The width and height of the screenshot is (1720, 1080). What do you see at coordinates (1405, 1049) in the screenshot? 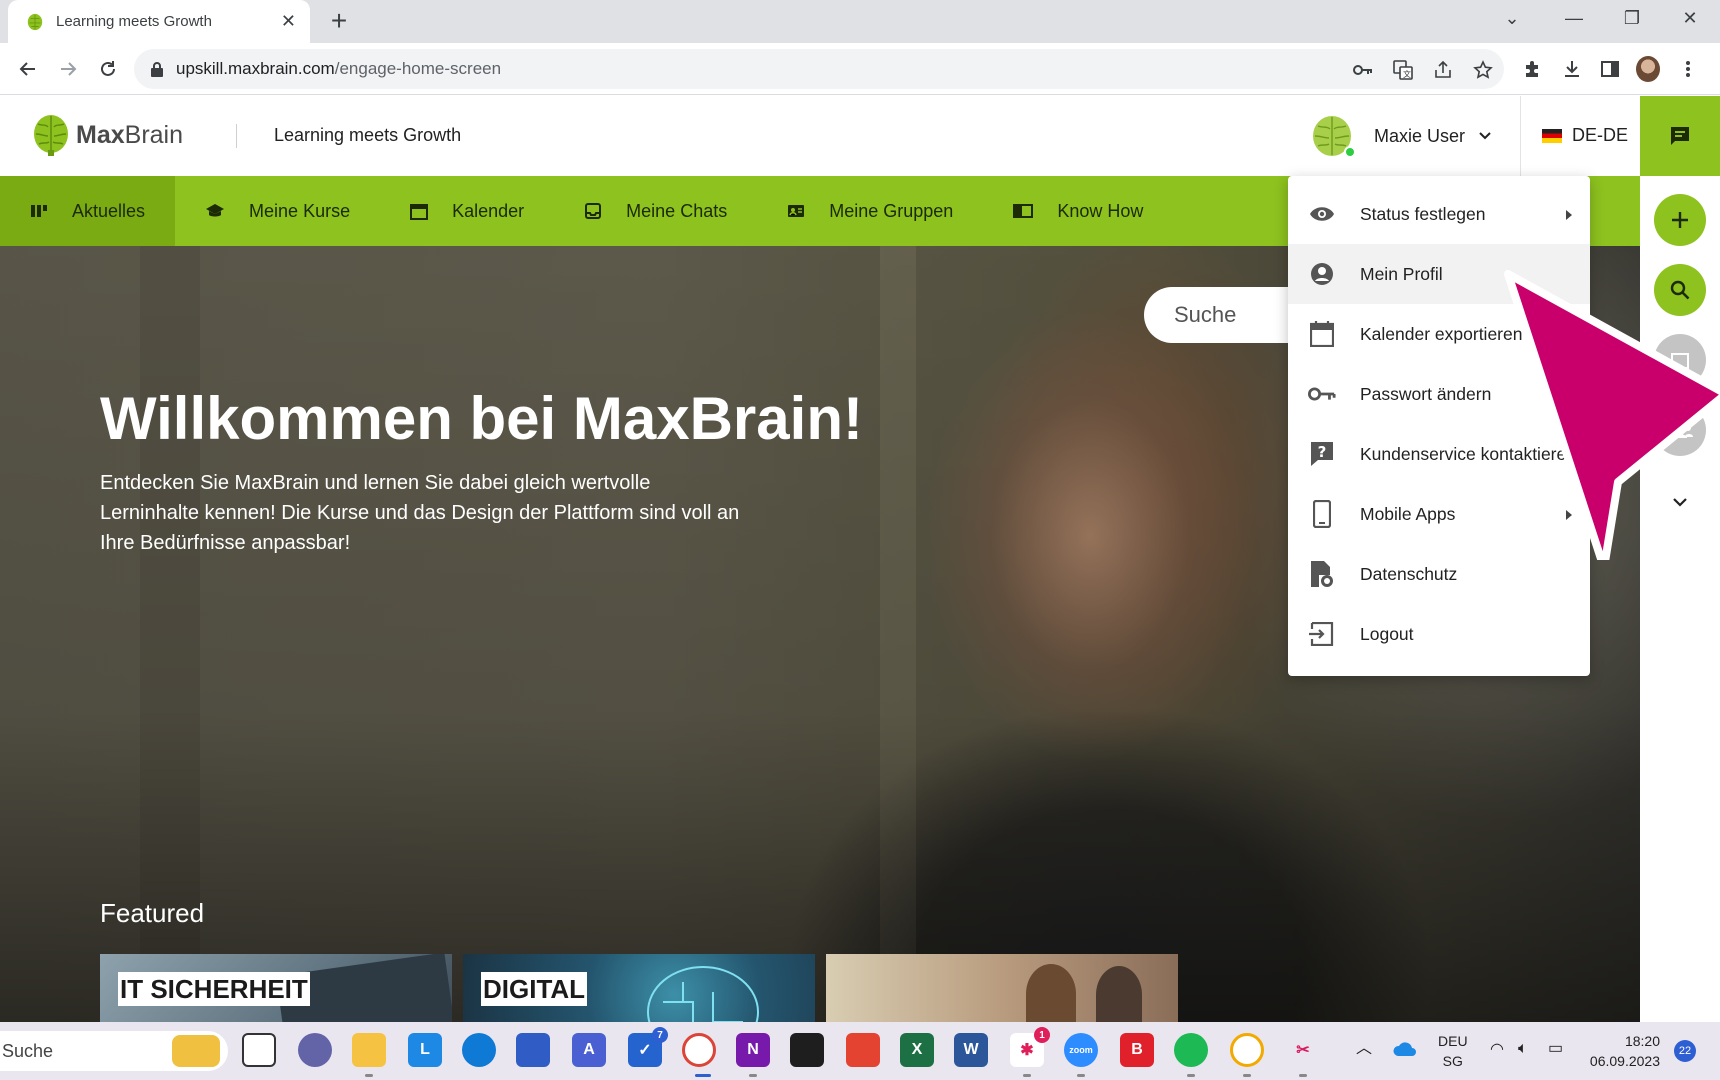
I see `onedrive-icon` at bounding box center [1405, 1049].